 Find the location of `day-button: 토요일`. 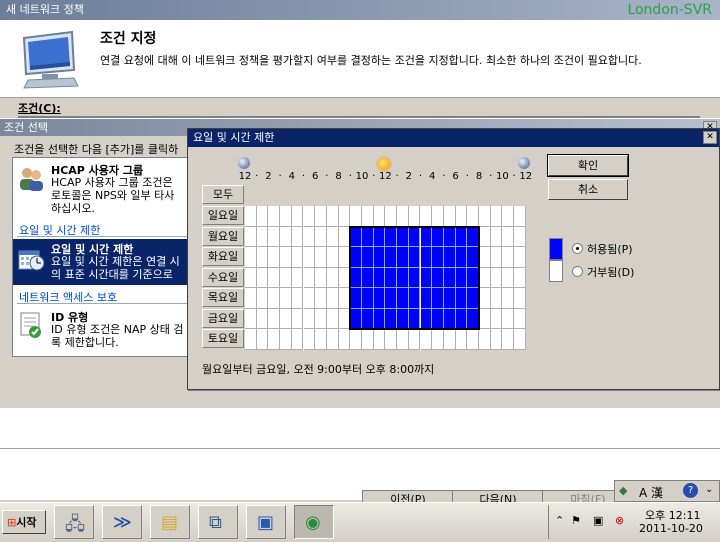

day-button: 토요일 is located at coordinates (223, 338).